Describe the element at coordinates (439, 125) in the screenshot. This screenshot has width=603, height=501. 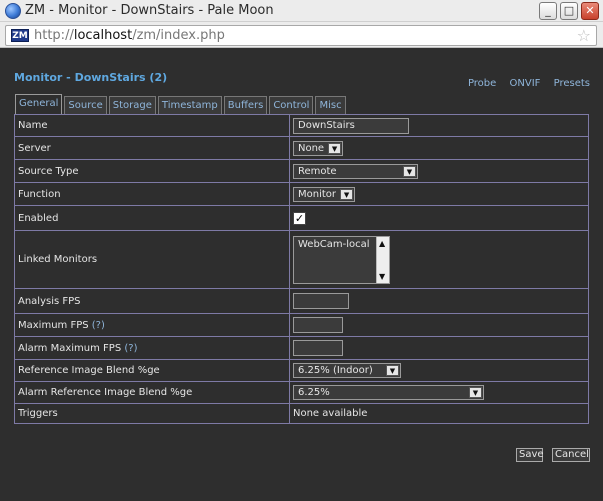
I see `name-cell: DownStairs` at that location.